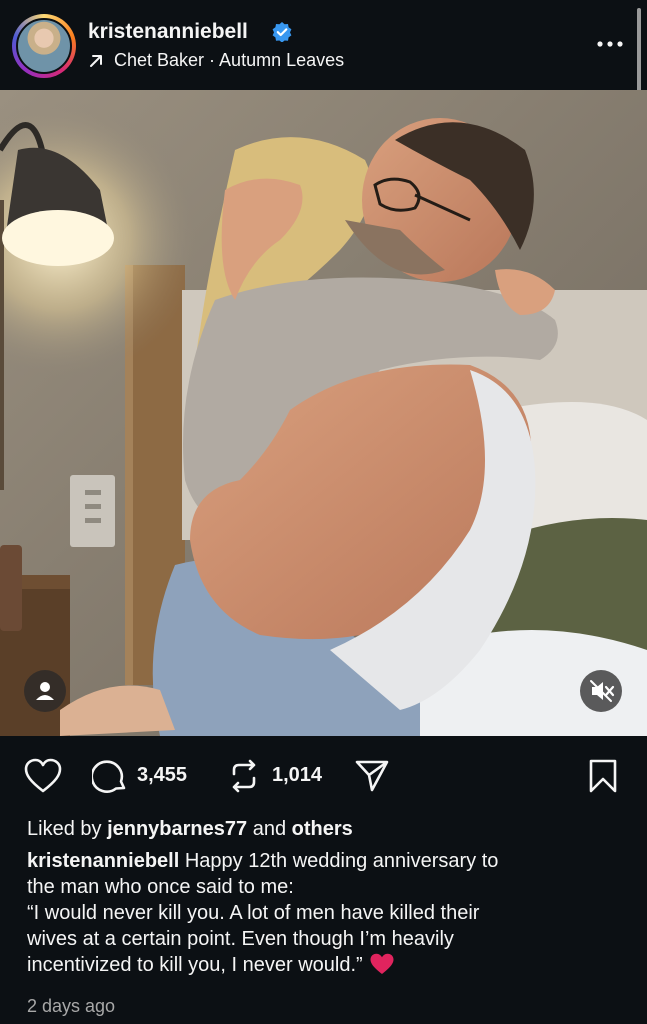 The height and width of the screenshot is (1024, 647). I want to click on liked-by-others: others, so click(322, 829).